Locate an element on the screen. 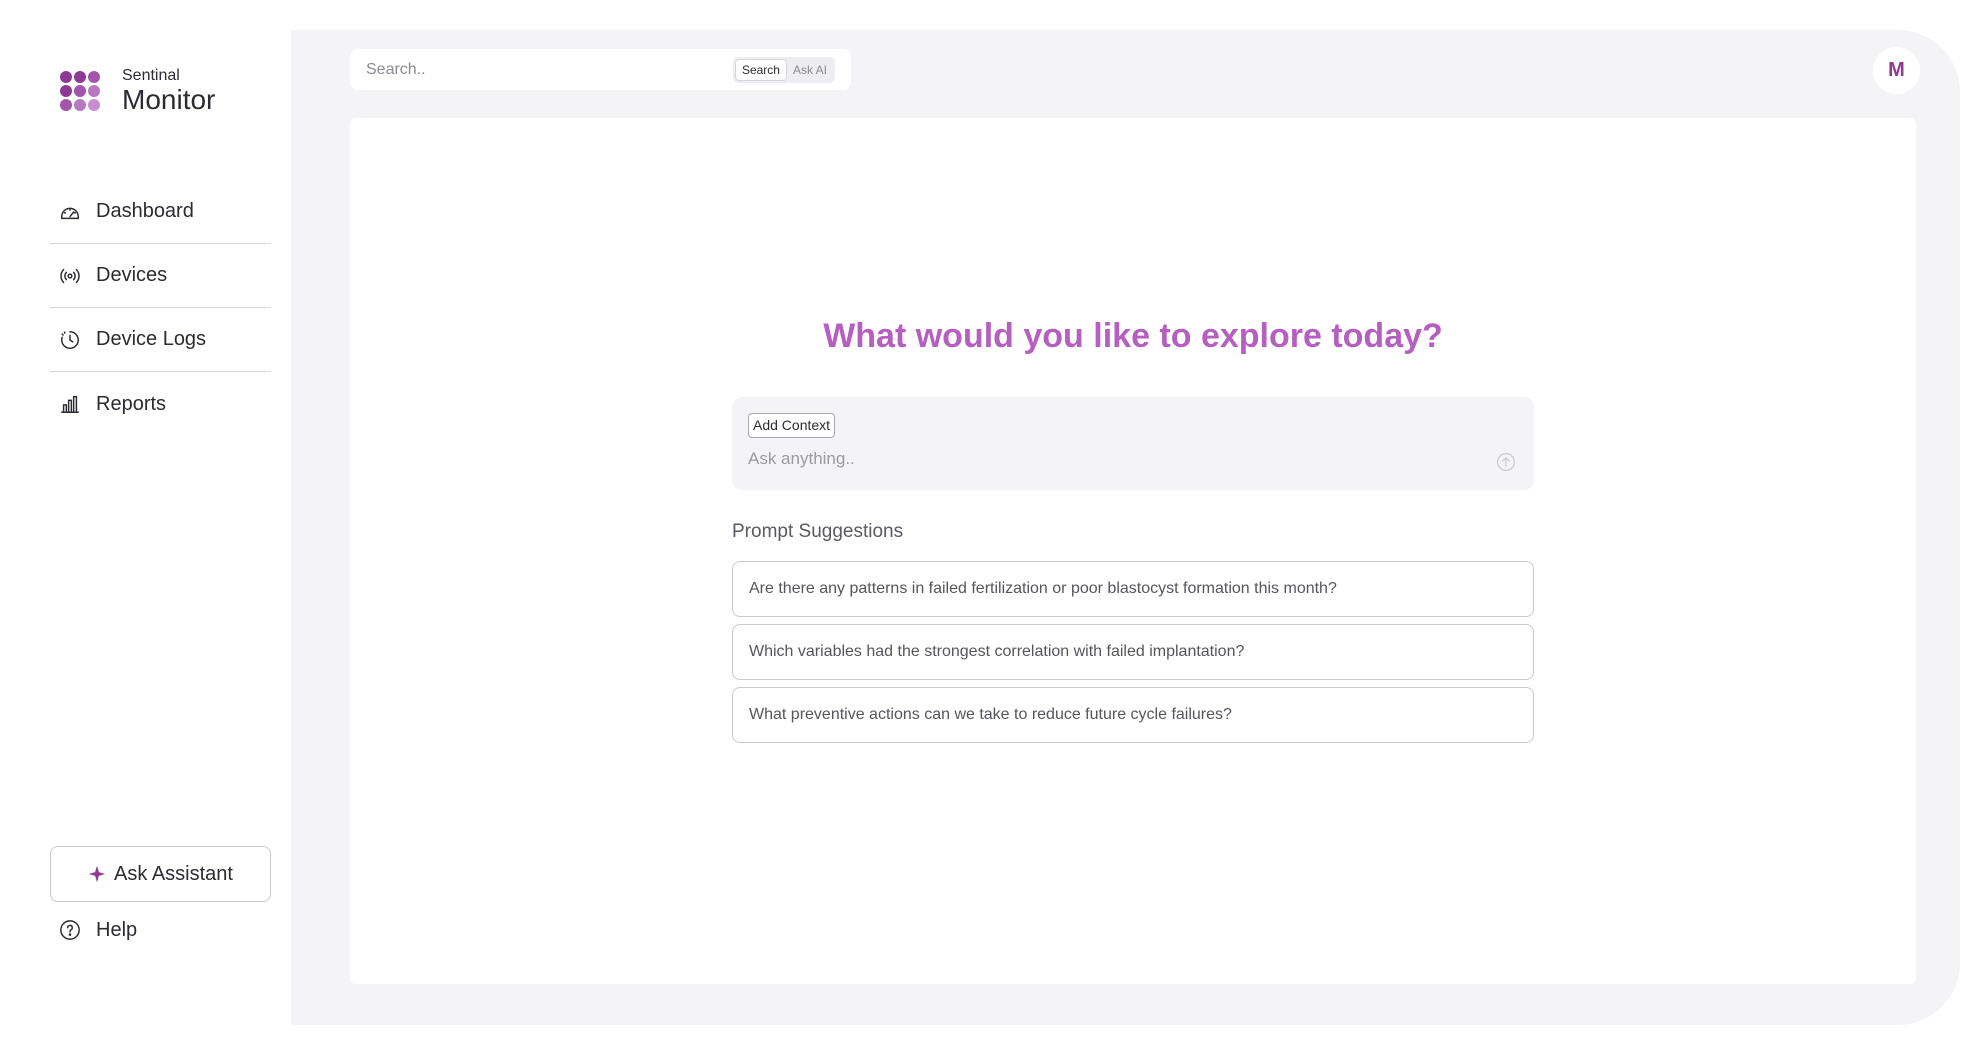  sidebar-item-label: Device Logs is located at coordinates (151, 339).